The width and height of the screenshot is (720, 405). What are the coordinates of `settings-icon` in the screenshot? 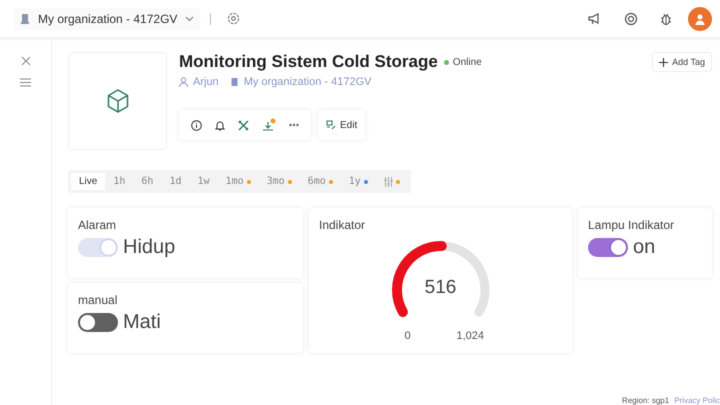 It's located at (233, 18).